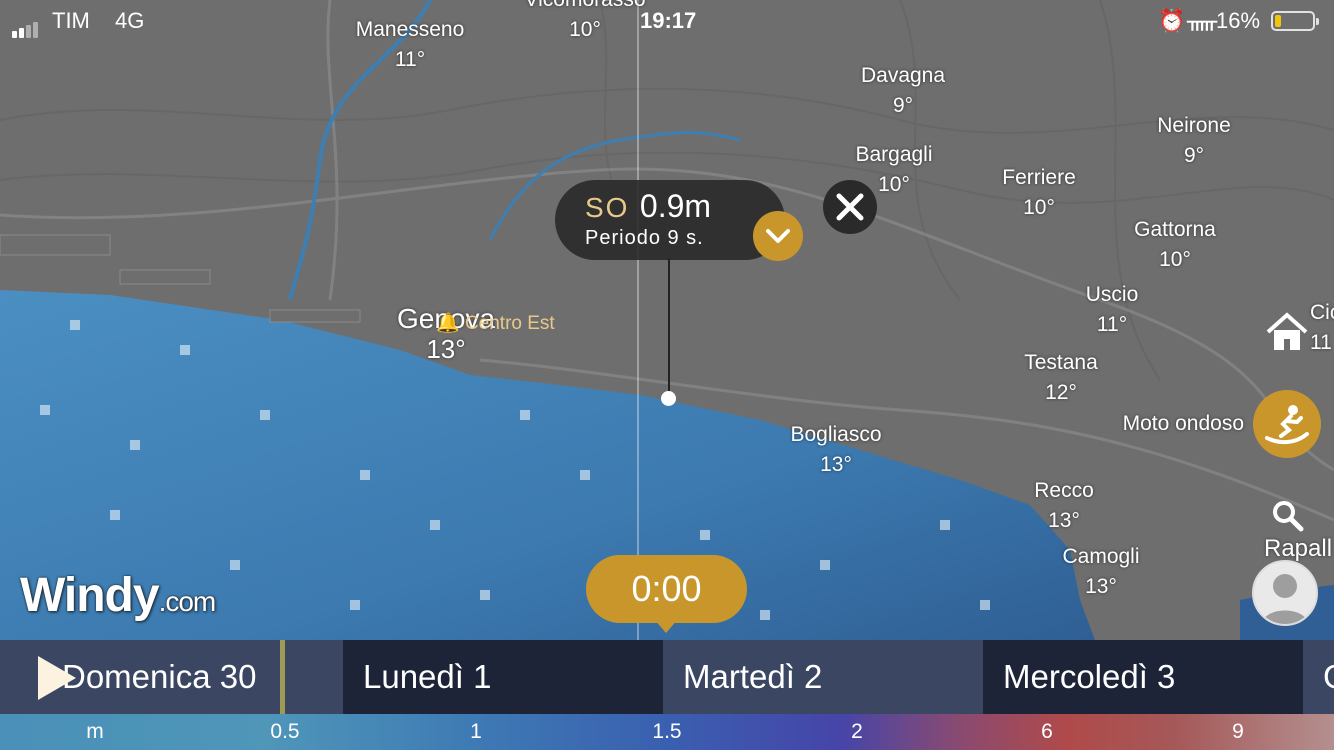  What do you see at coordinates (1194, 141) in the screenshot?
I see `city-label: Neirone 9°` at bounding box center [1194, 141].